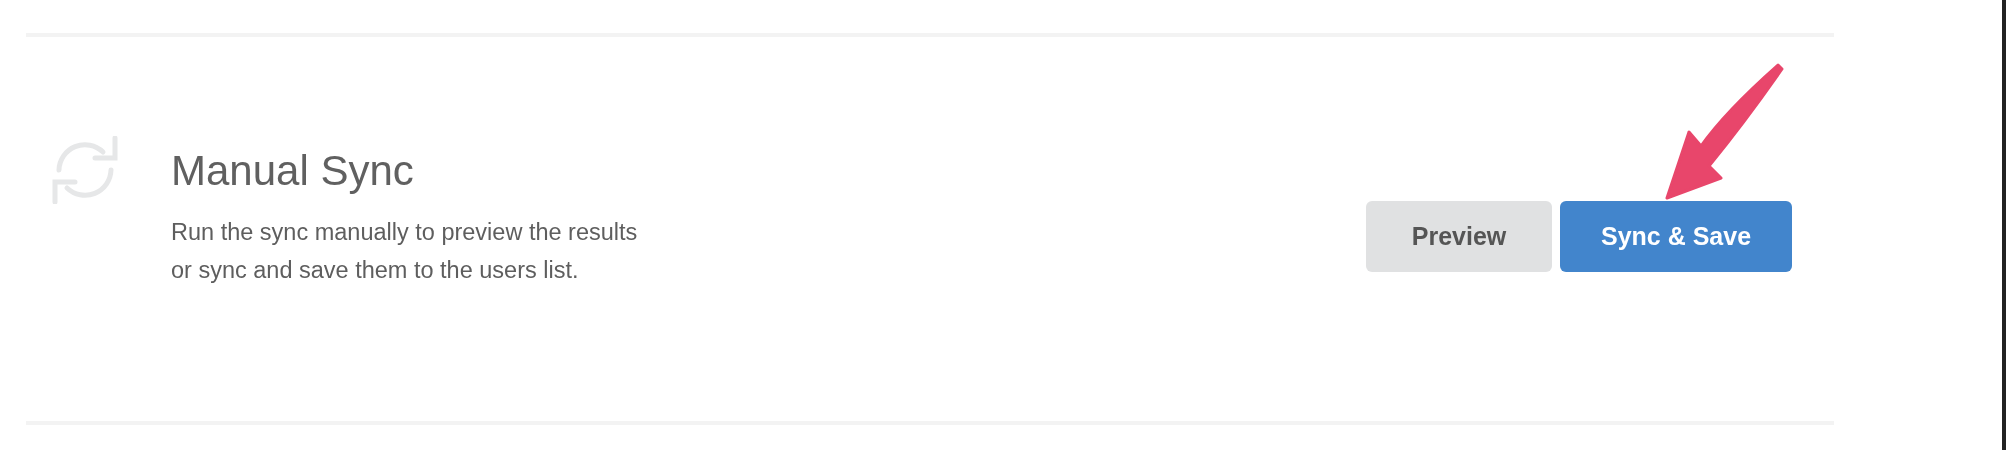 Image resolution: width=2006 pixels, height=450 pixels. What do you see at coordinates (293, 171) in the screenshot?
I see `section-title: Manual Sync` at bounding box center [293, 171].